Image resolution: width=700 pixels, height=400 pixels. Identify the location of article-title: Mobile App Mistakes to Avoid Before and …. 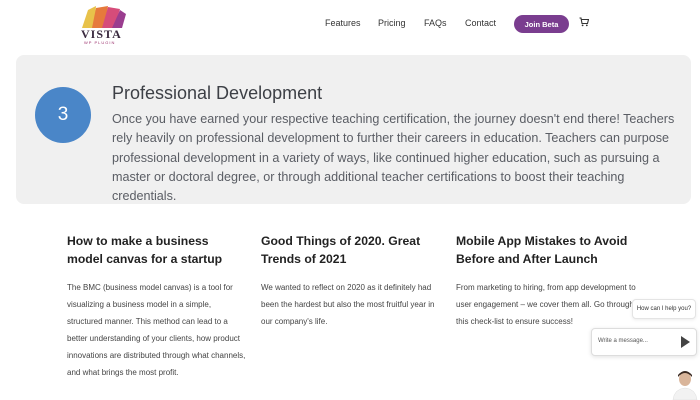
(546, 250).